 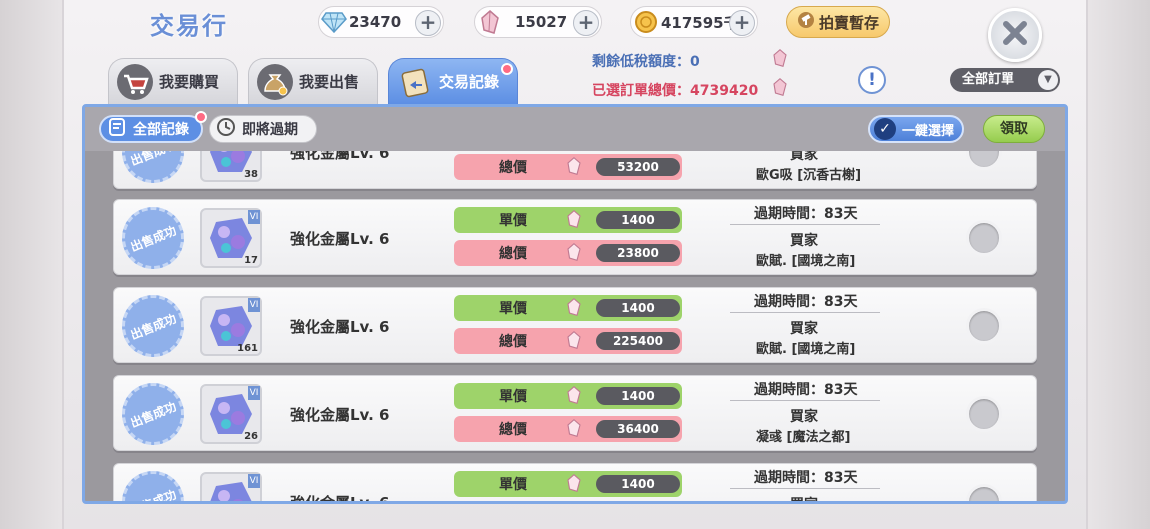 I want to click on tab-sell-label: 我要出售, so click(x=329, y=82).